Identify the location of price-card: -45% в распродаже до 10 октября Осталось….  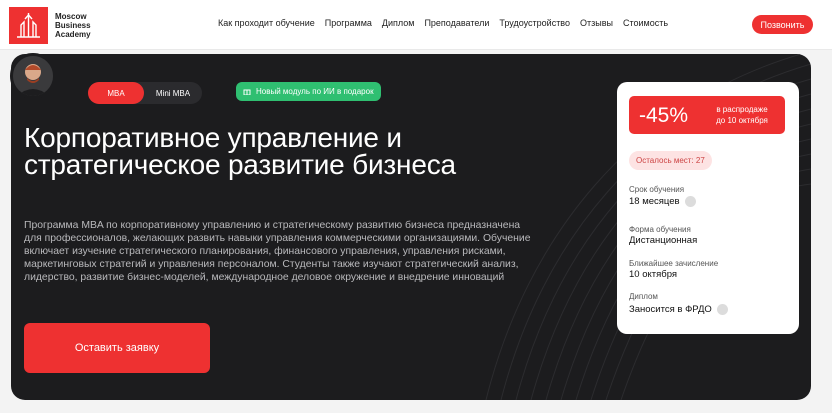
(708, 208).